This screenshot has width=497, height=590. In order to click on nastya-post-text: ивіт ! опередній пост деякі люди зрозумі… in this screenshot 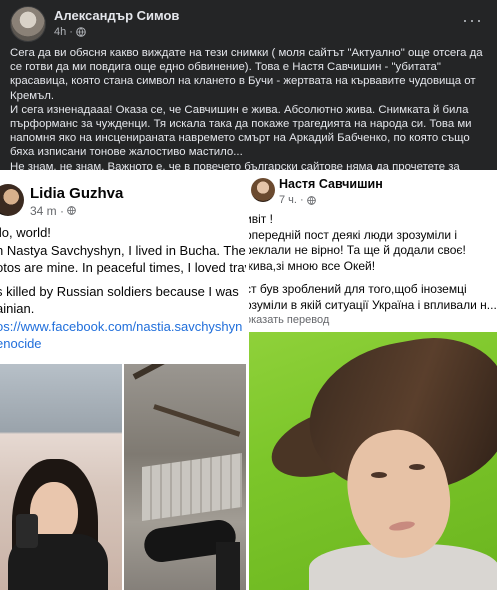, I will do `click(373, 270)`.